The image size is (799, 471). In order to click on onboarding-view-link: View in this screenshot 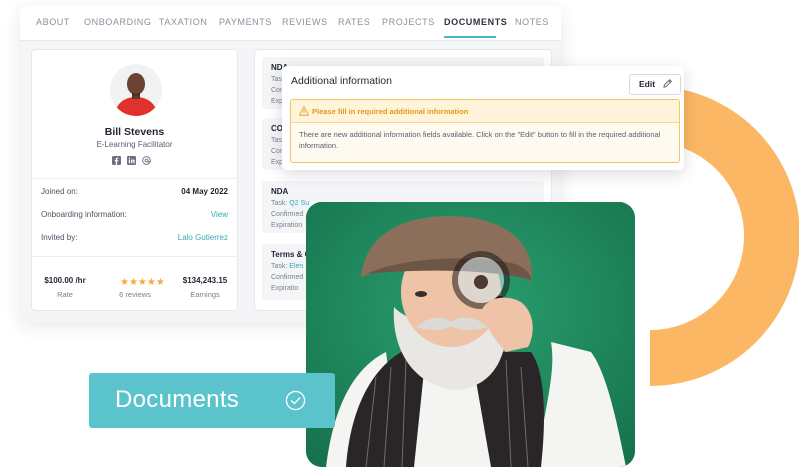, I will do `click(219, 214)`.